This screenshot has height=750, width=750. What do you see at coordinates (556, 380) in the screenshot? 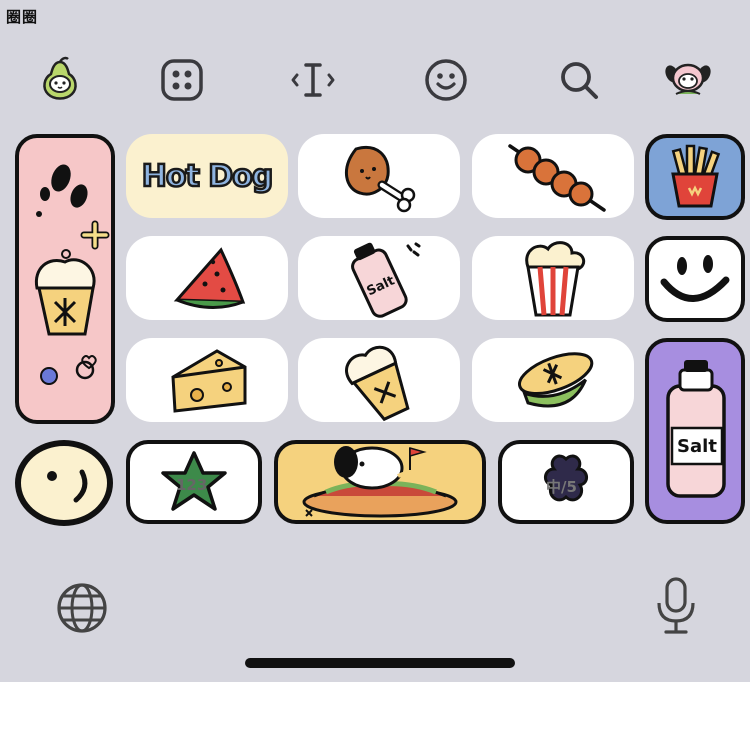
I see `corn-icon` at bounding box center [556, 380].